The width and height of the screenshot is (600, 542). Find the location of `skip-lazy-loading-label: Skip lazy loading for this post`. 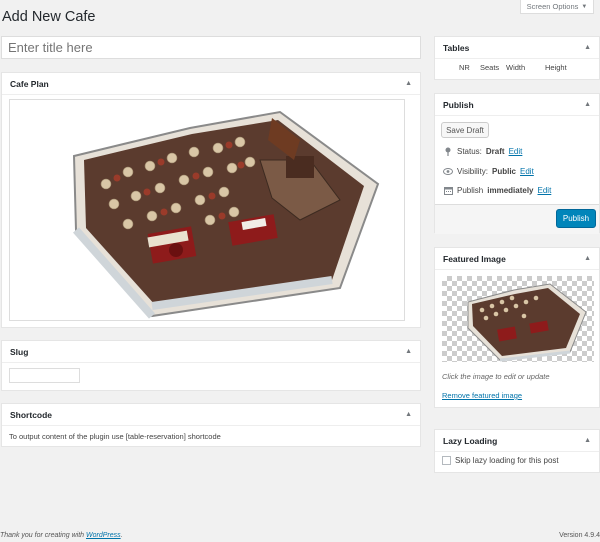

skip-lazy-loading-label: Skip lazy loading for this post is located at coordinates (507, 460).